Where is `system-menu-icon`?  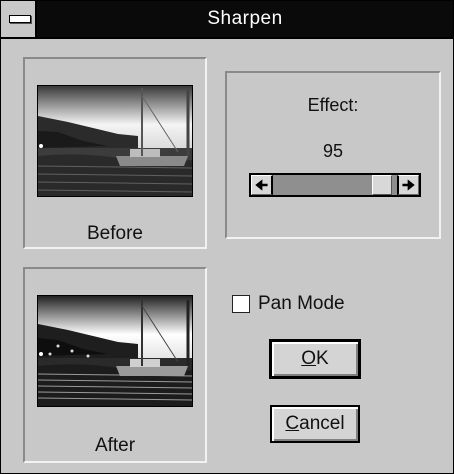
system-menu-icon is located at coordinates (20, 19).